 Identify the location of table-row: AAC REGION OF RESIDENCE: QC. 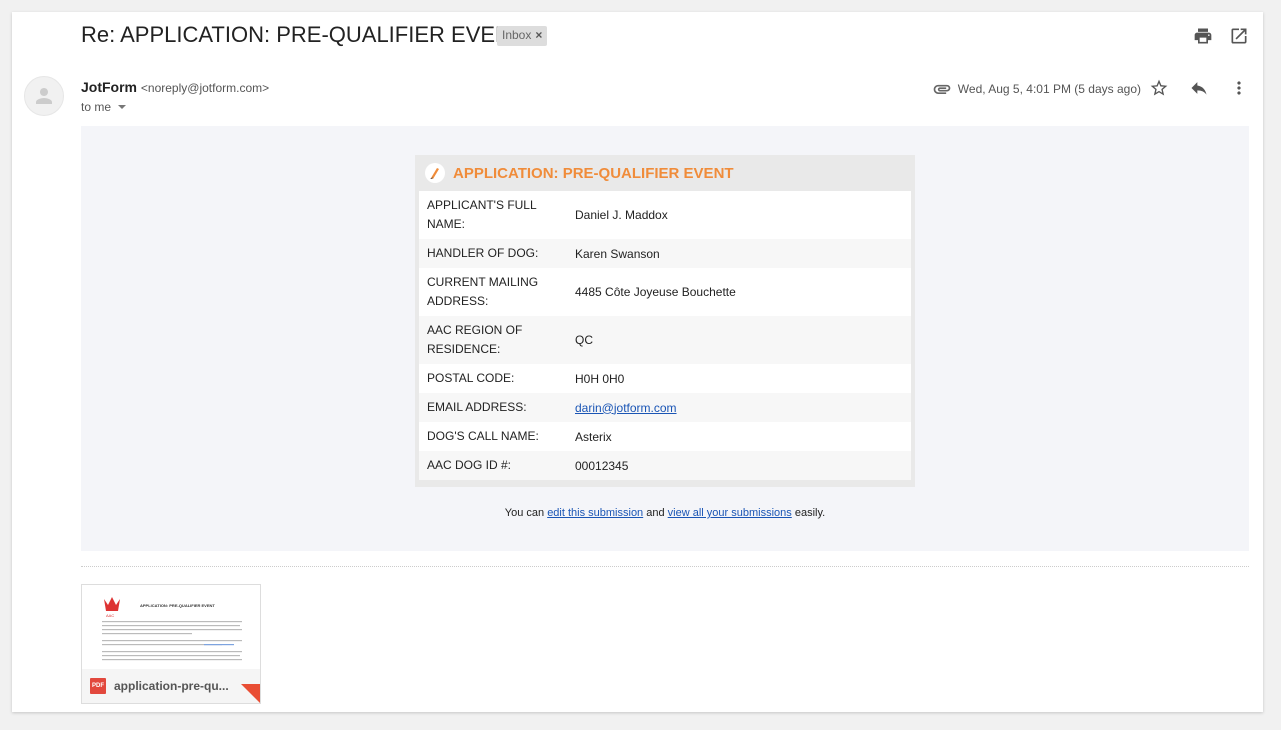
(665, 340).